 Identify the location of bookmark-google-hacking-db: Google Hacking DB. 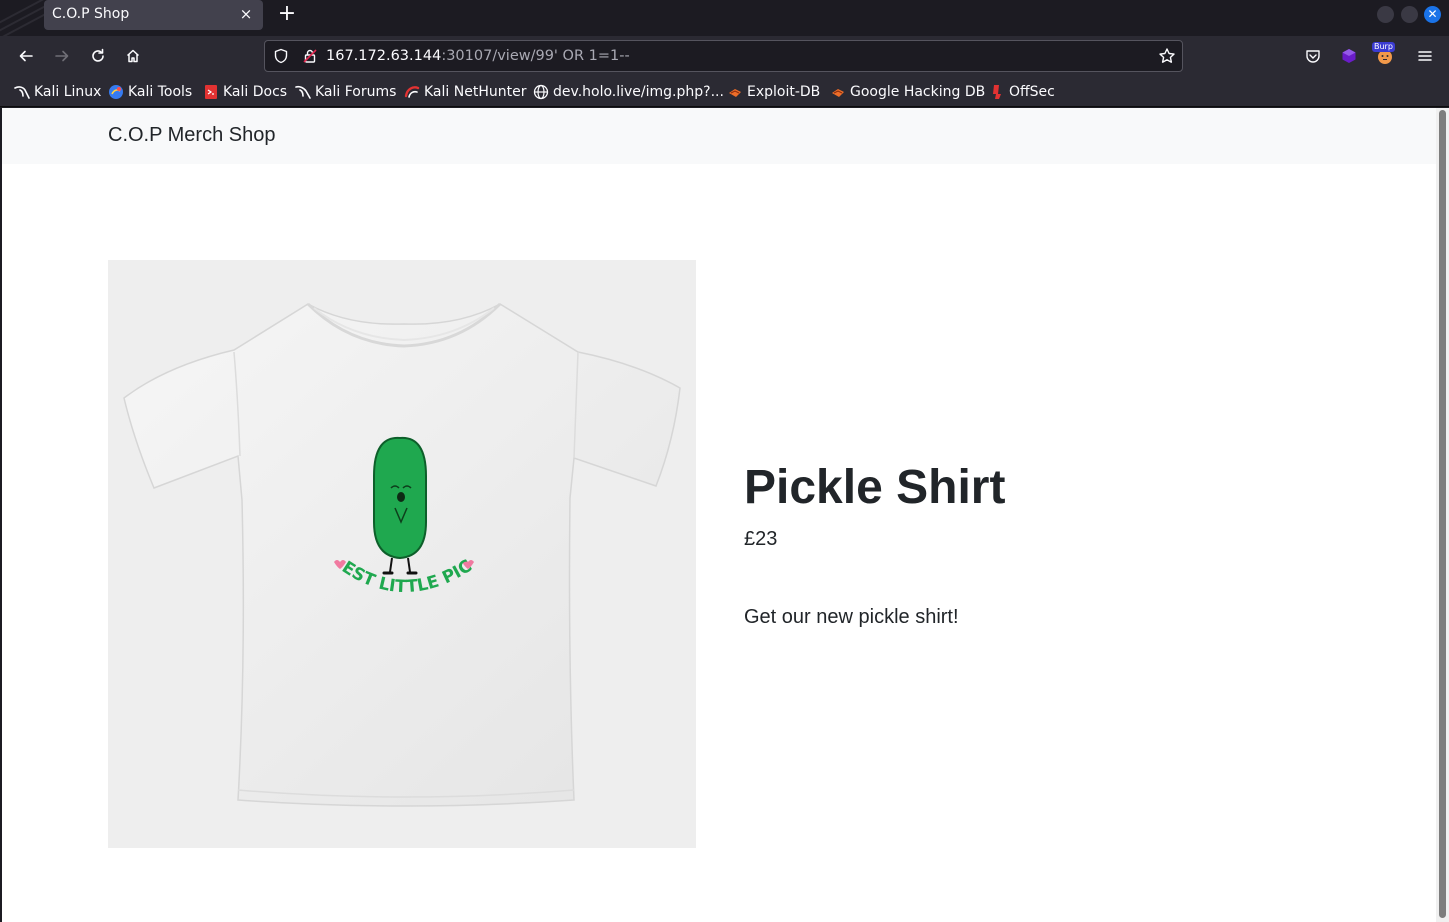
(907, 92).